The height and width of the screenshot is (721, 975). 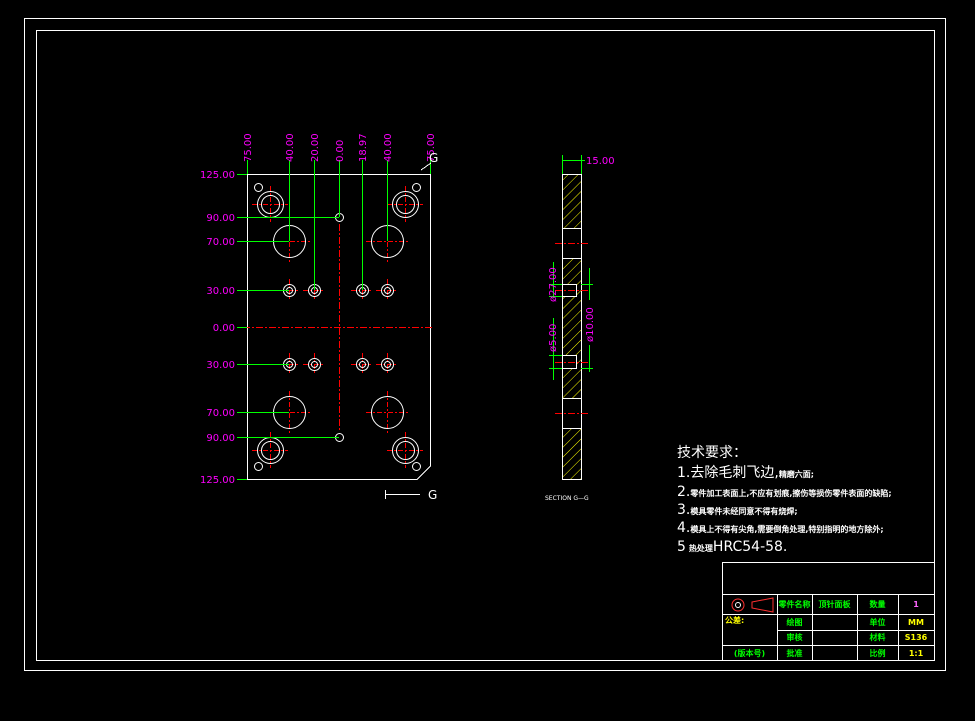 What do you see at coordinates (795, 637) in the screenshot?
I see `checked-label: 审核` at bounding box center [795, 637].